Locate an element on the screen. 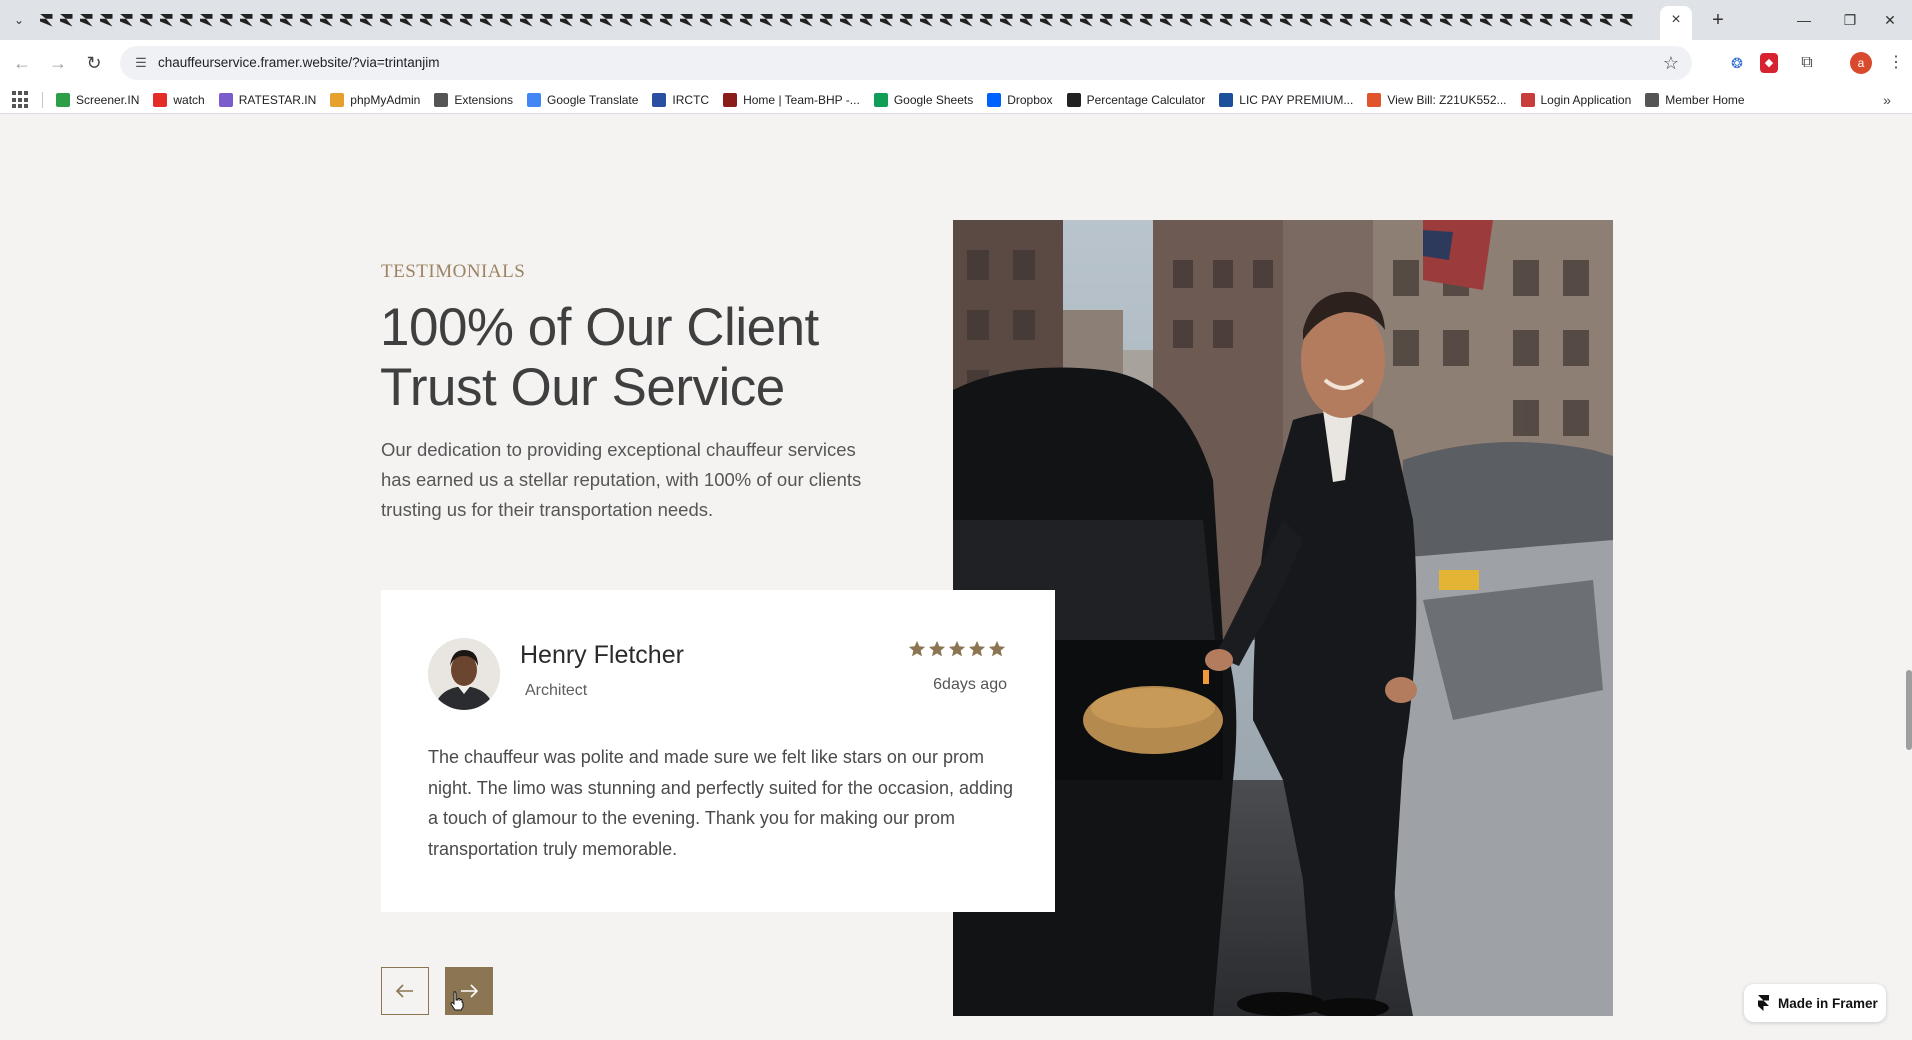 The image size is (1912, 1040). reload-button: ↻ is located at coordinates (94, 63).